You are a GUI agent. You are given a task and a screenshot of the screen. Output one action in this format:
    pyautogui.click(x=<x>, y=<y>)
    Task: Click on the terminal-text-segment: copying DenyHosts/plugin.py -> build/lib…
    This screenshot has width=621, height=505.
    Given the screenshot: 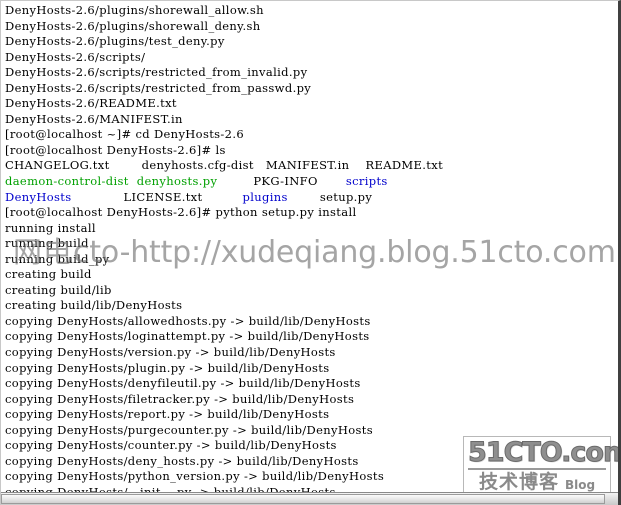 What is the action you would take?
    pyautogui.click(x=167, y=367)
    